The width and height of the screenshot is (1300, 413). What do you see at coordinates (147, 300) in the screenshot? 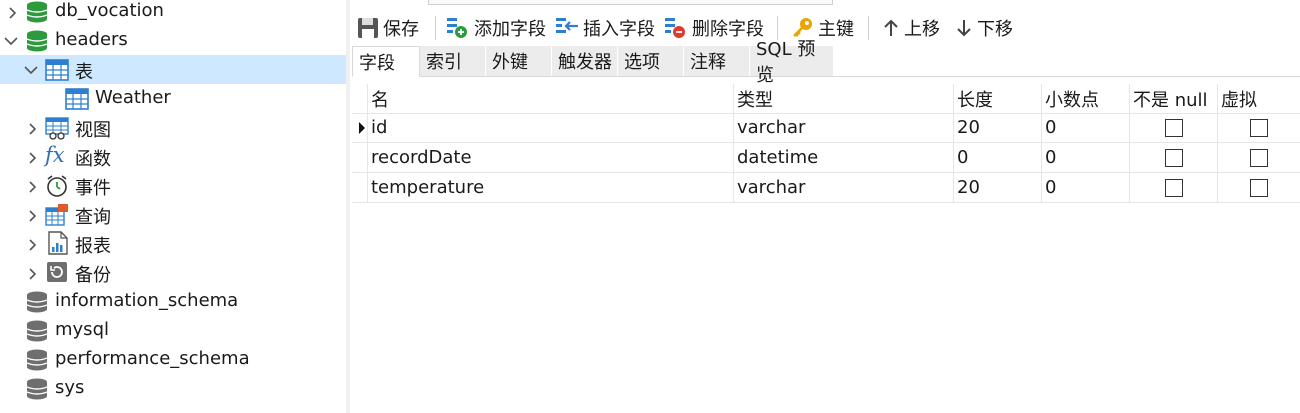
I see `tree-item-label: information_schema` at bounding box center [147, 300].